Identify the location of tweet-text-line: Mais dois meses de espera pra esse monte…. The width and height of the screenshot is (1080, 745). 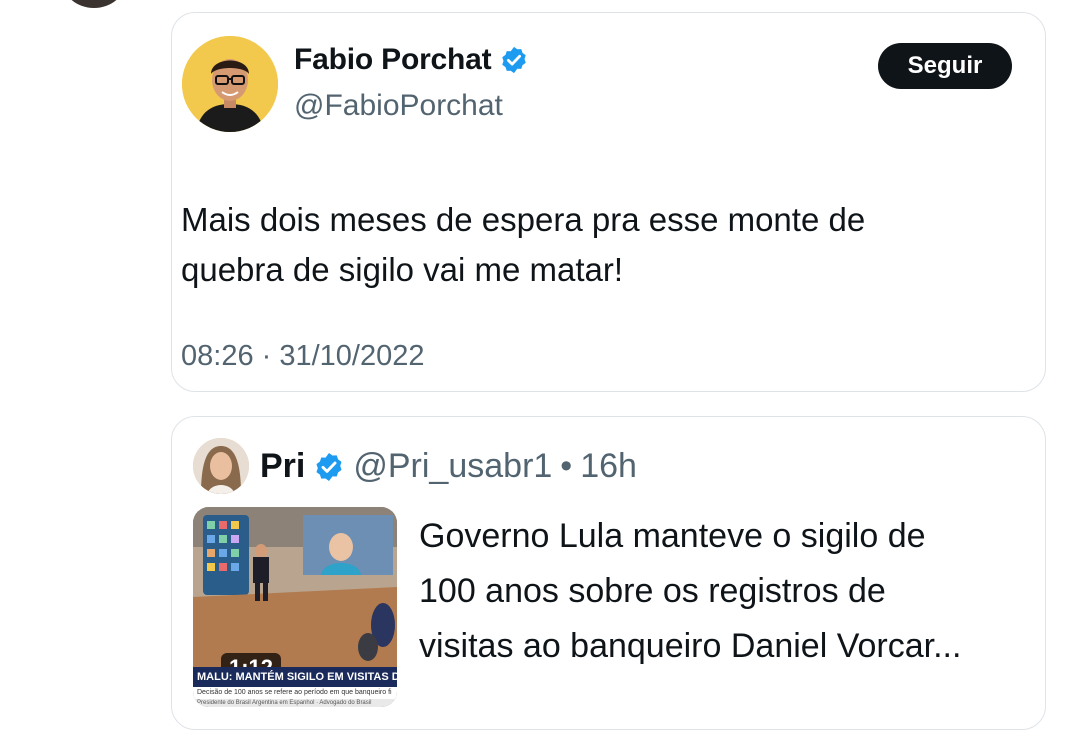
(523, 219).